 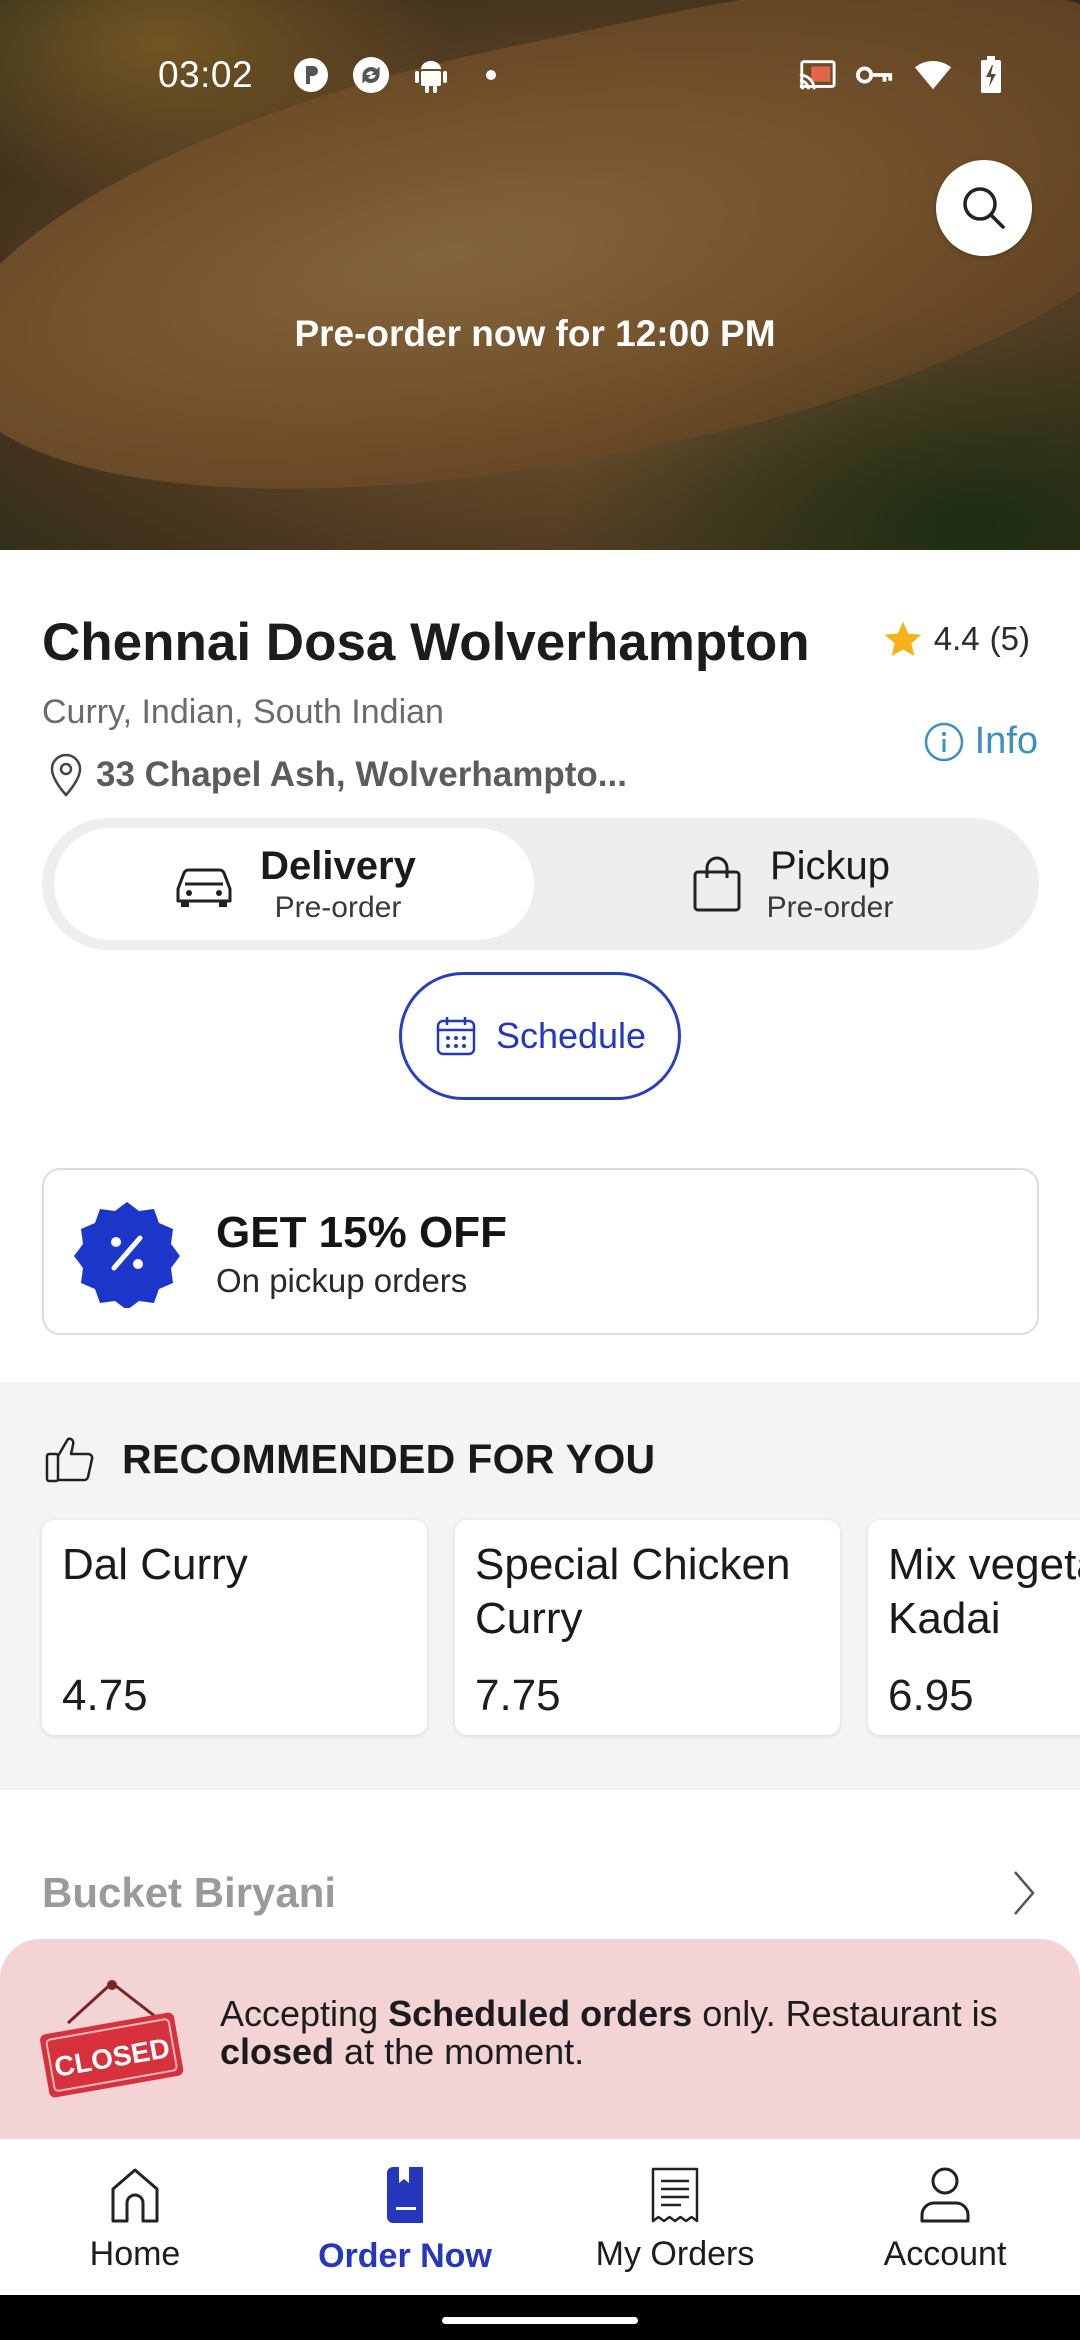 I want to click on p-app-icon, so click(x=311, y=75).